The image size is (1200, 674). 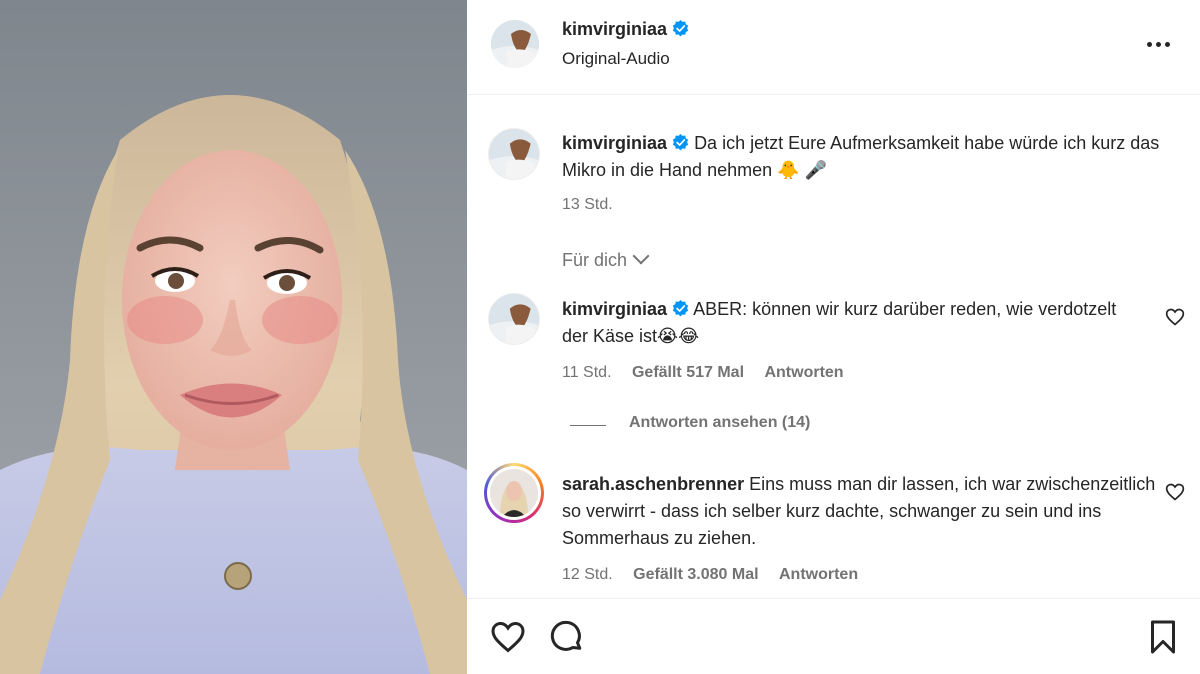 I want to click on caption-meta: 13 Std., so click(x=595, y=205).